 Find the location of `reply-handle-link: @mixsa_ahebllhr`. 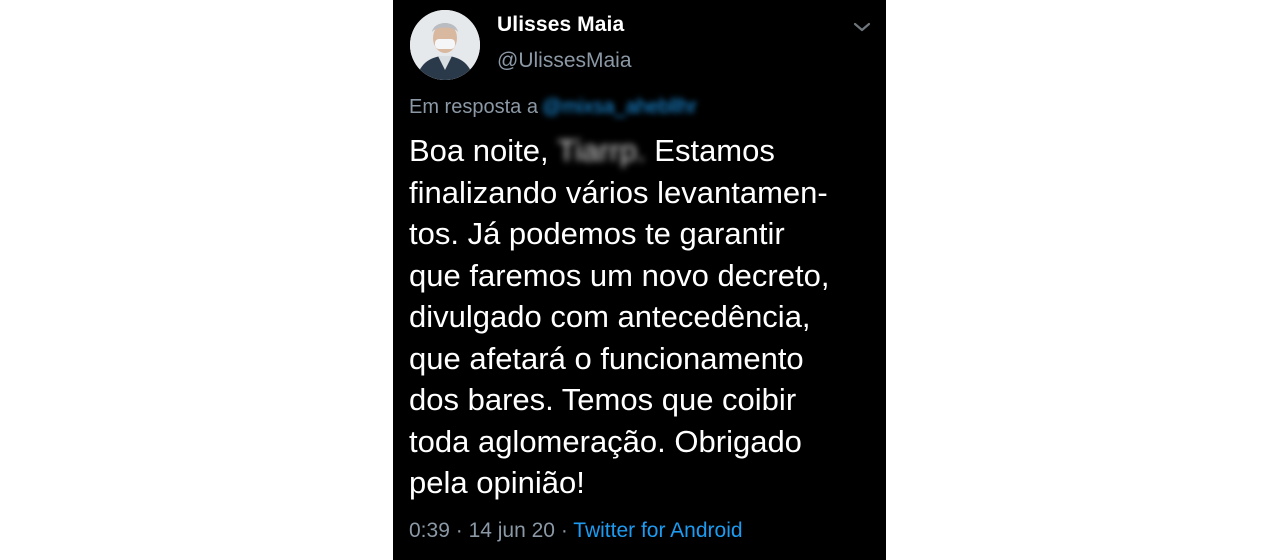

reply-handle-link: @mixsa_ahebllhr is located at coordinates (619, 107).